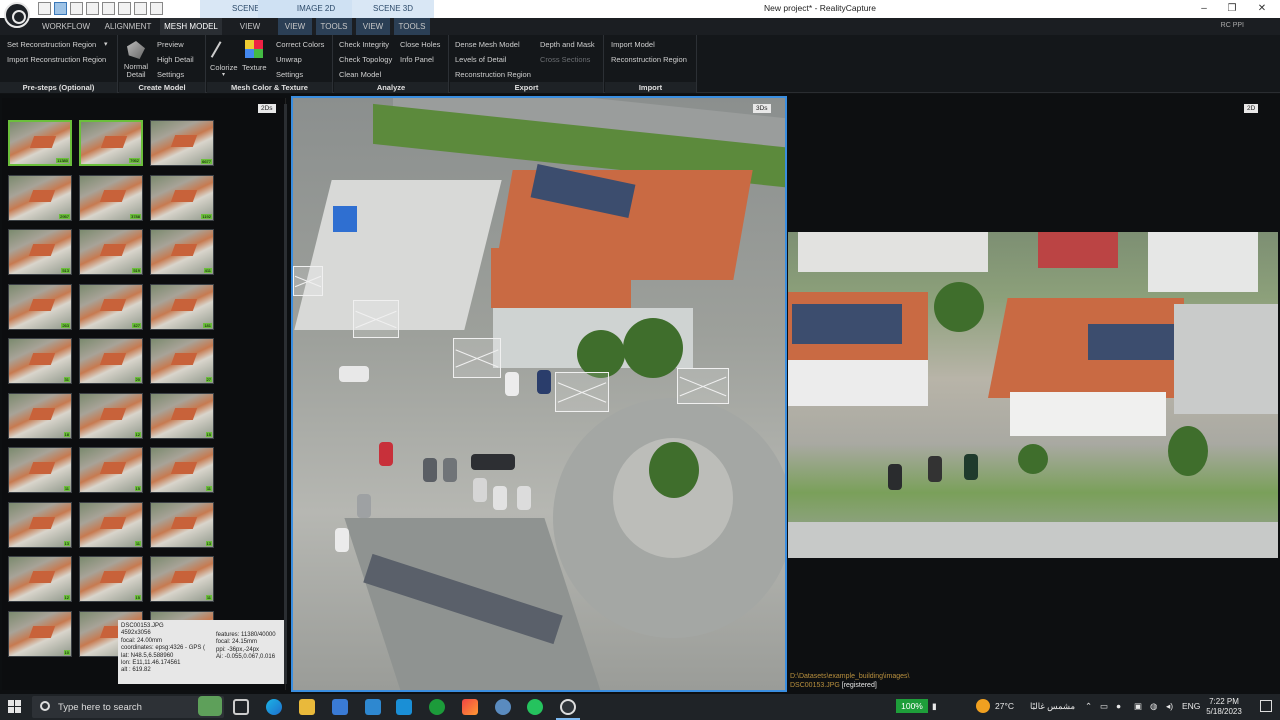 This screenshot has width=1280, height=720. Describe the element at coordinates (365, 59) in the screenshot. I see `check-topology-button: Check Topology` at that location.